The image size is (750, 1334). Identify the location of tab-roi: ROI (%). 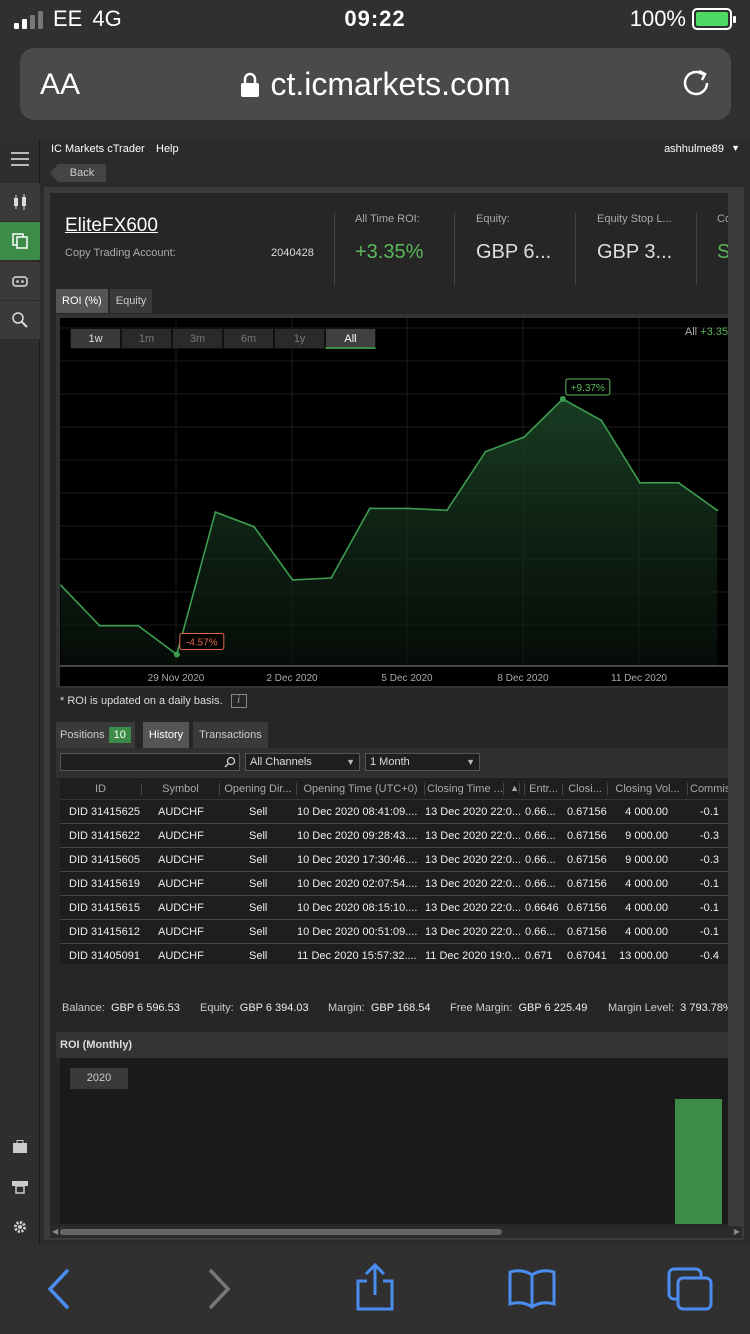
(82, 301).